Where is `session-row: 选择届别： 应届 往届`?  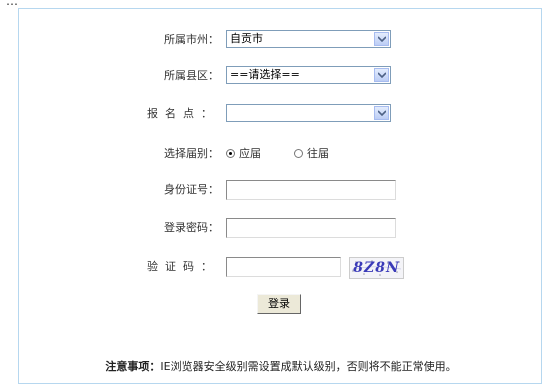
session-row: 选择届别： 应届 往届 is located at coordinates (281, 154).